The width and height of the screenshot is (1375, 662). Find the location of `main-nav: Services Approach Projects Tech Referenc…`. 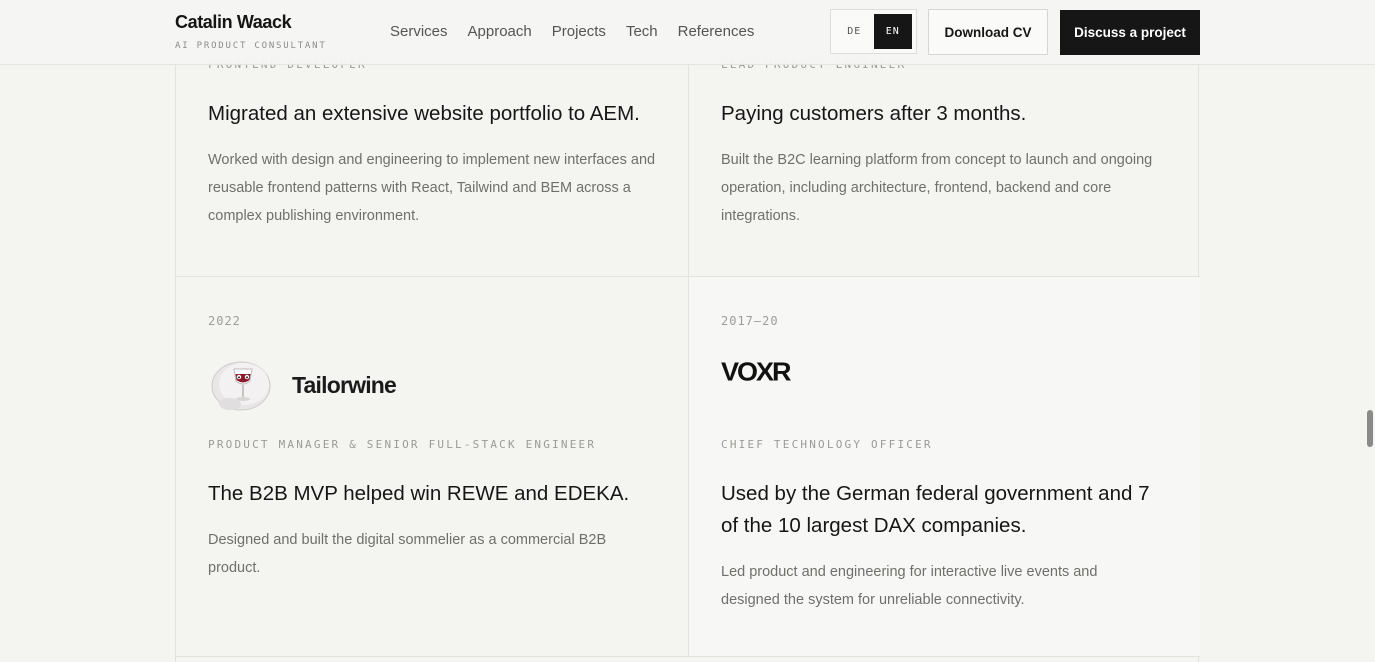

main-nav: Services Approach Projects Tech Referenc… is located at coordinates (572, 31).